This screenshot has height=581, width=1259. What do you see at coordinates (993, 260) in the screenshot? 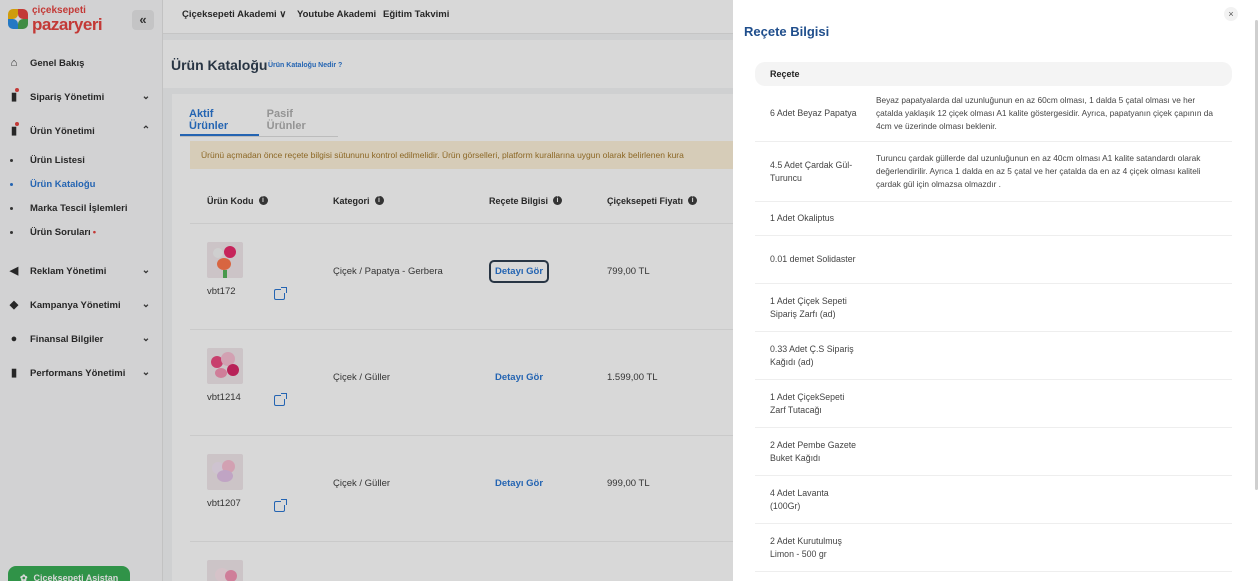
I see `recete-row: 0.01 demet Solidaster` at bounding box center [993, 260].